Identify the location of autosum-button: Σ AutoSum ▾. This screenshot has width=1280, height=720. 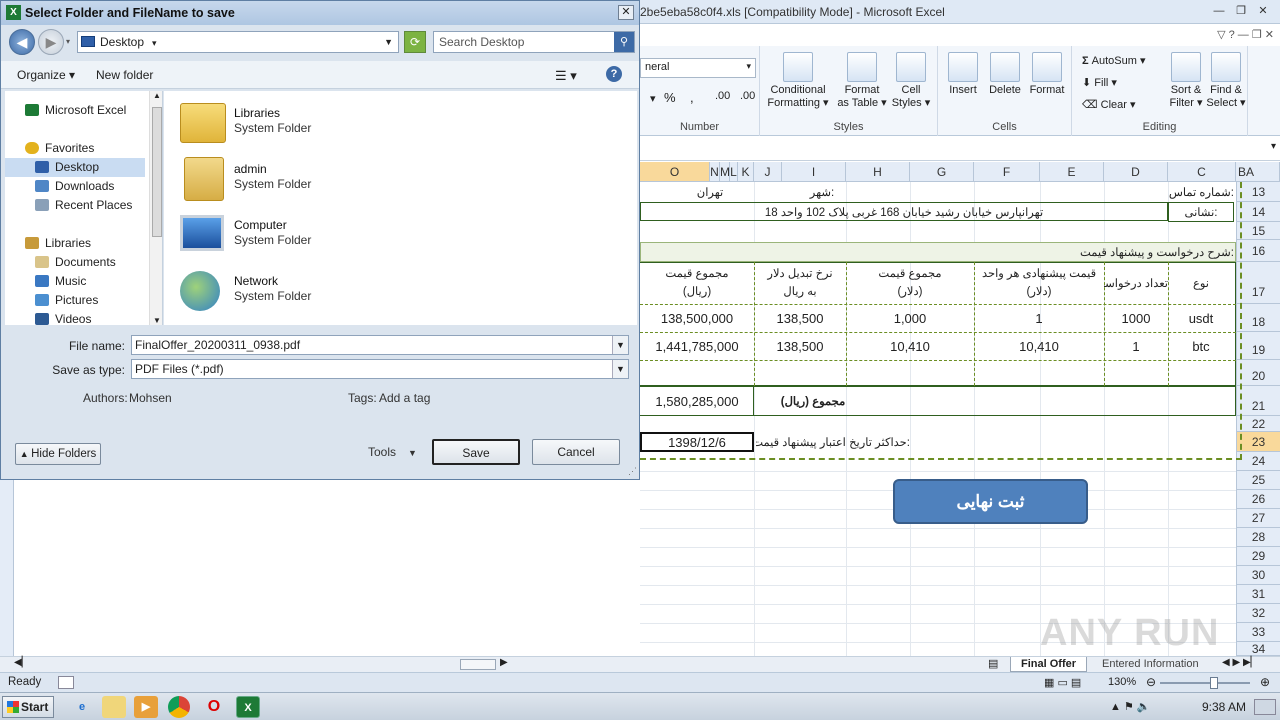
(1114, 60).